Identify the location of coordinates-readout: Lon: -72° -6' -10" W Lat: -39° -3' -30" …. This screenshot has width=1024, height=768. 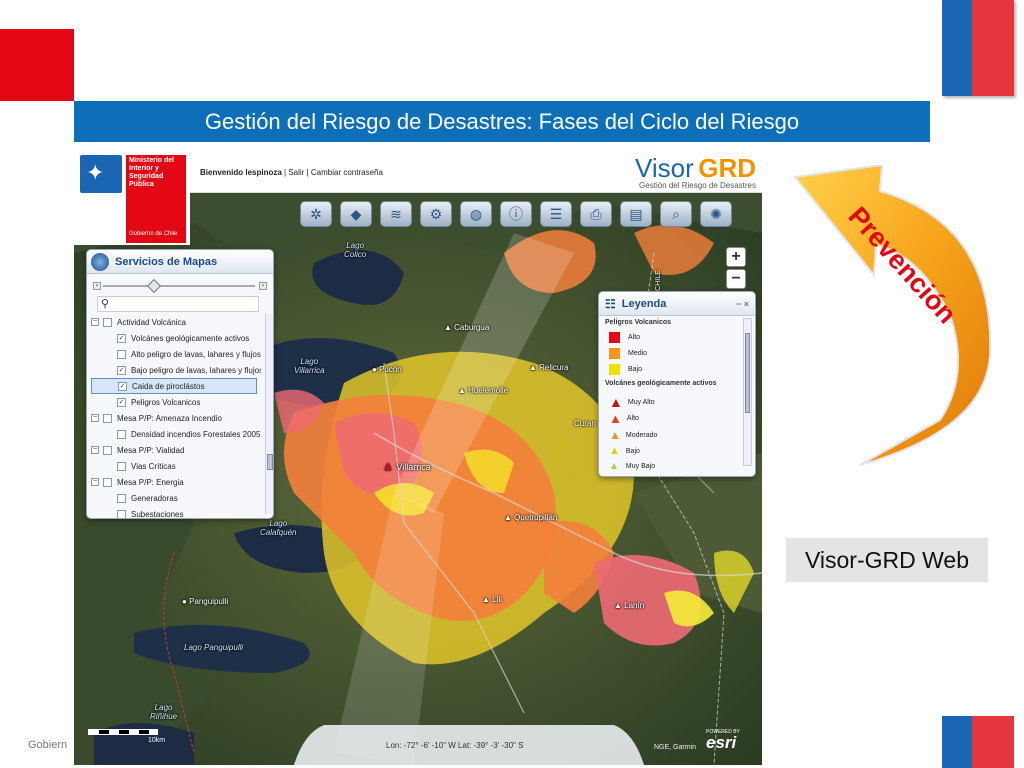
(455, 745).